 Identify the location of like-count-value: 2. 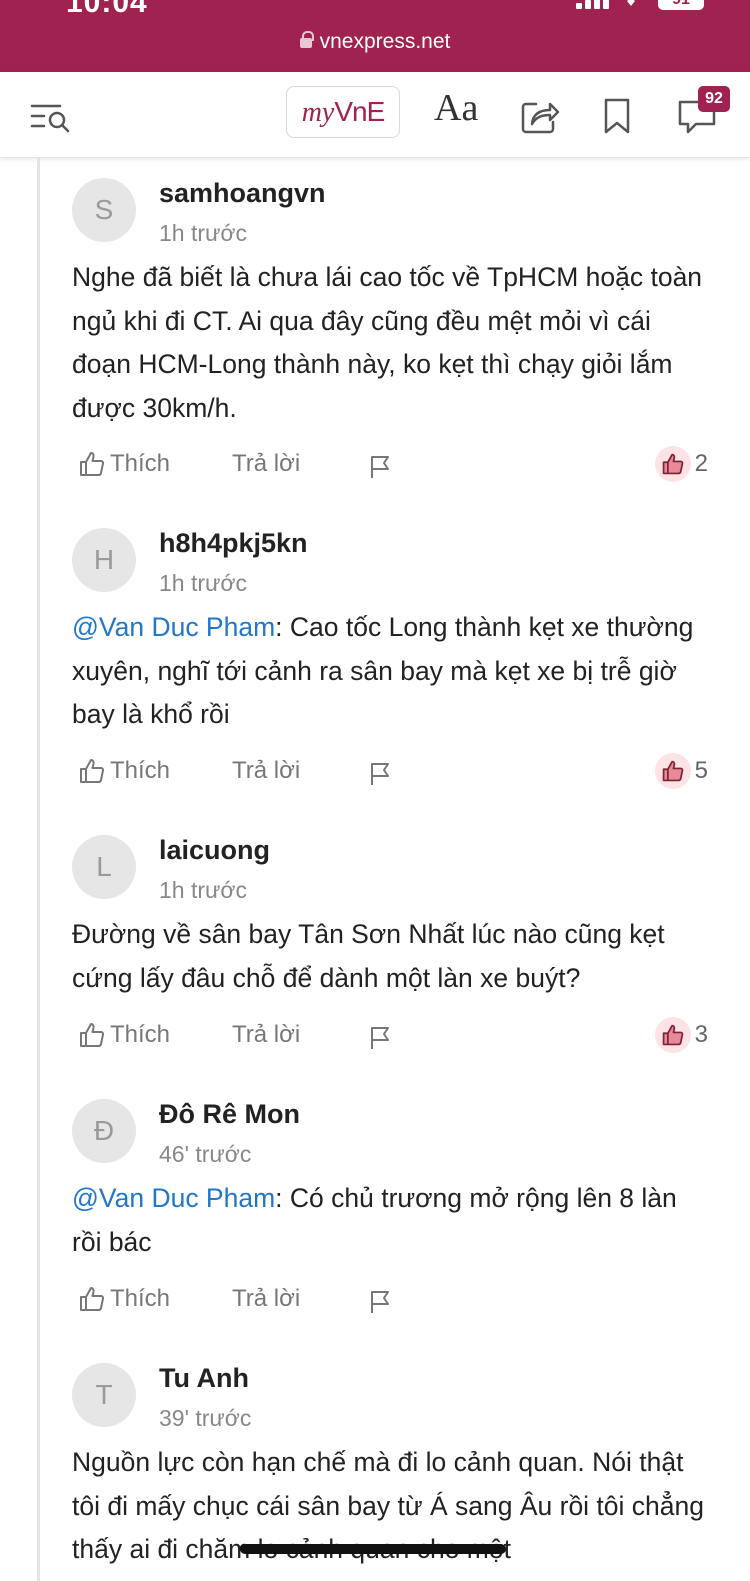
(701, 463).